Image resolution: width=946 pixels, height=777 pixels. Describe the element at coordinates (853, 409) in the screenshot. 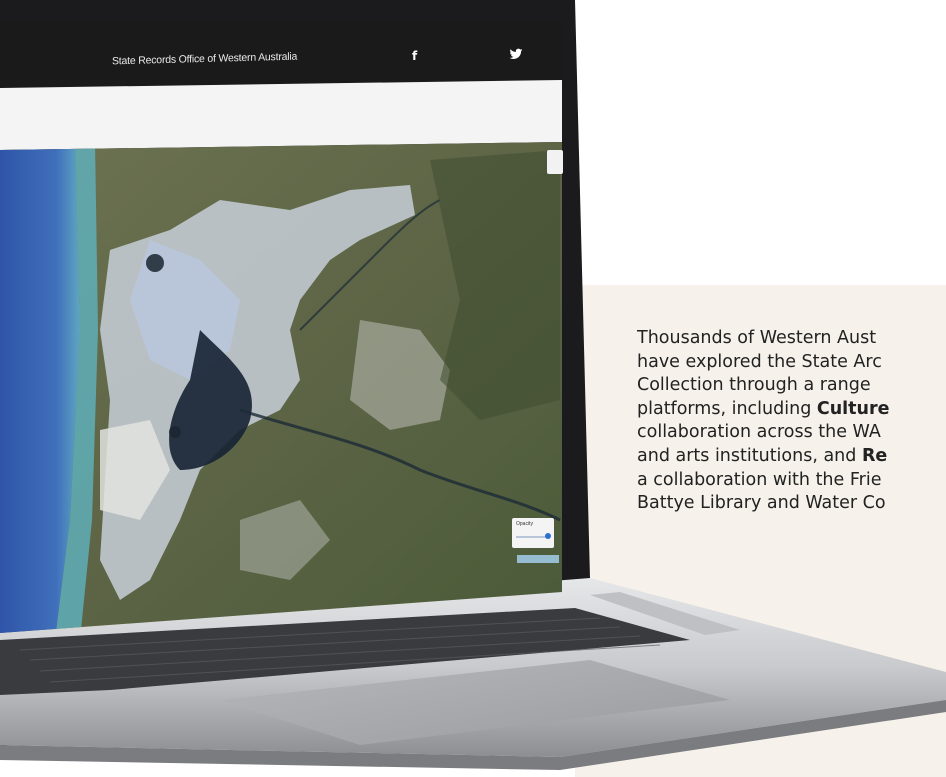

I see `culture-link: Culture` at that location.